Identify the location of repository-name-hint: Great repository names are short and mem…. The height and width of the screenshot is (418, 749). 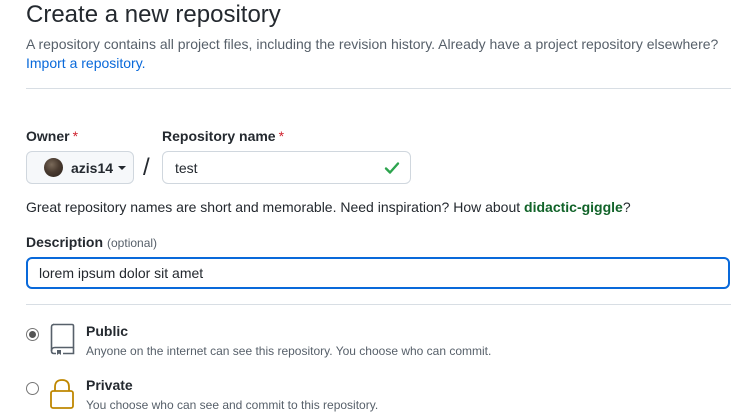
(328, 207).